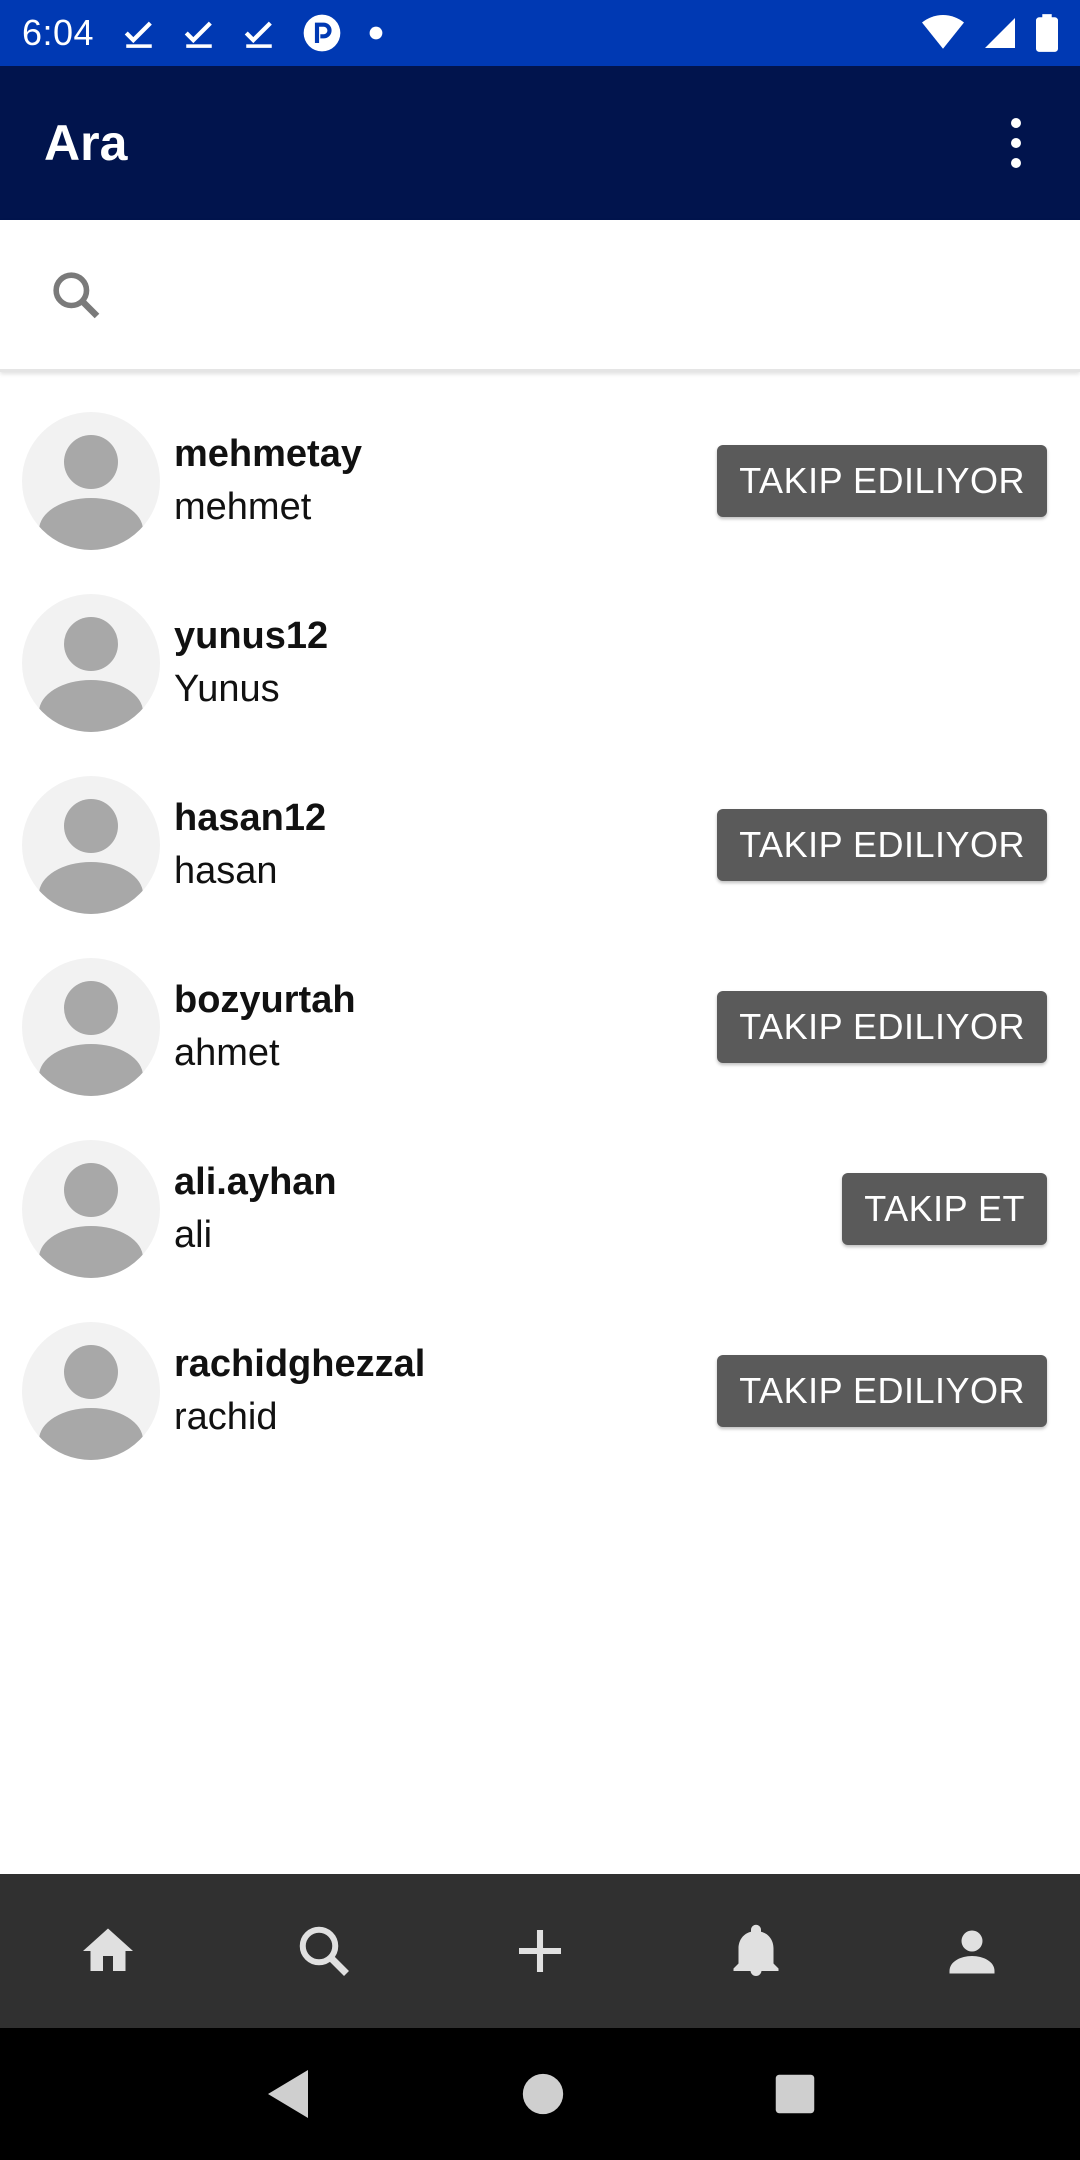 The image size is (1080, 2160). I want to click on bottom-nav, so click(540, 1951).